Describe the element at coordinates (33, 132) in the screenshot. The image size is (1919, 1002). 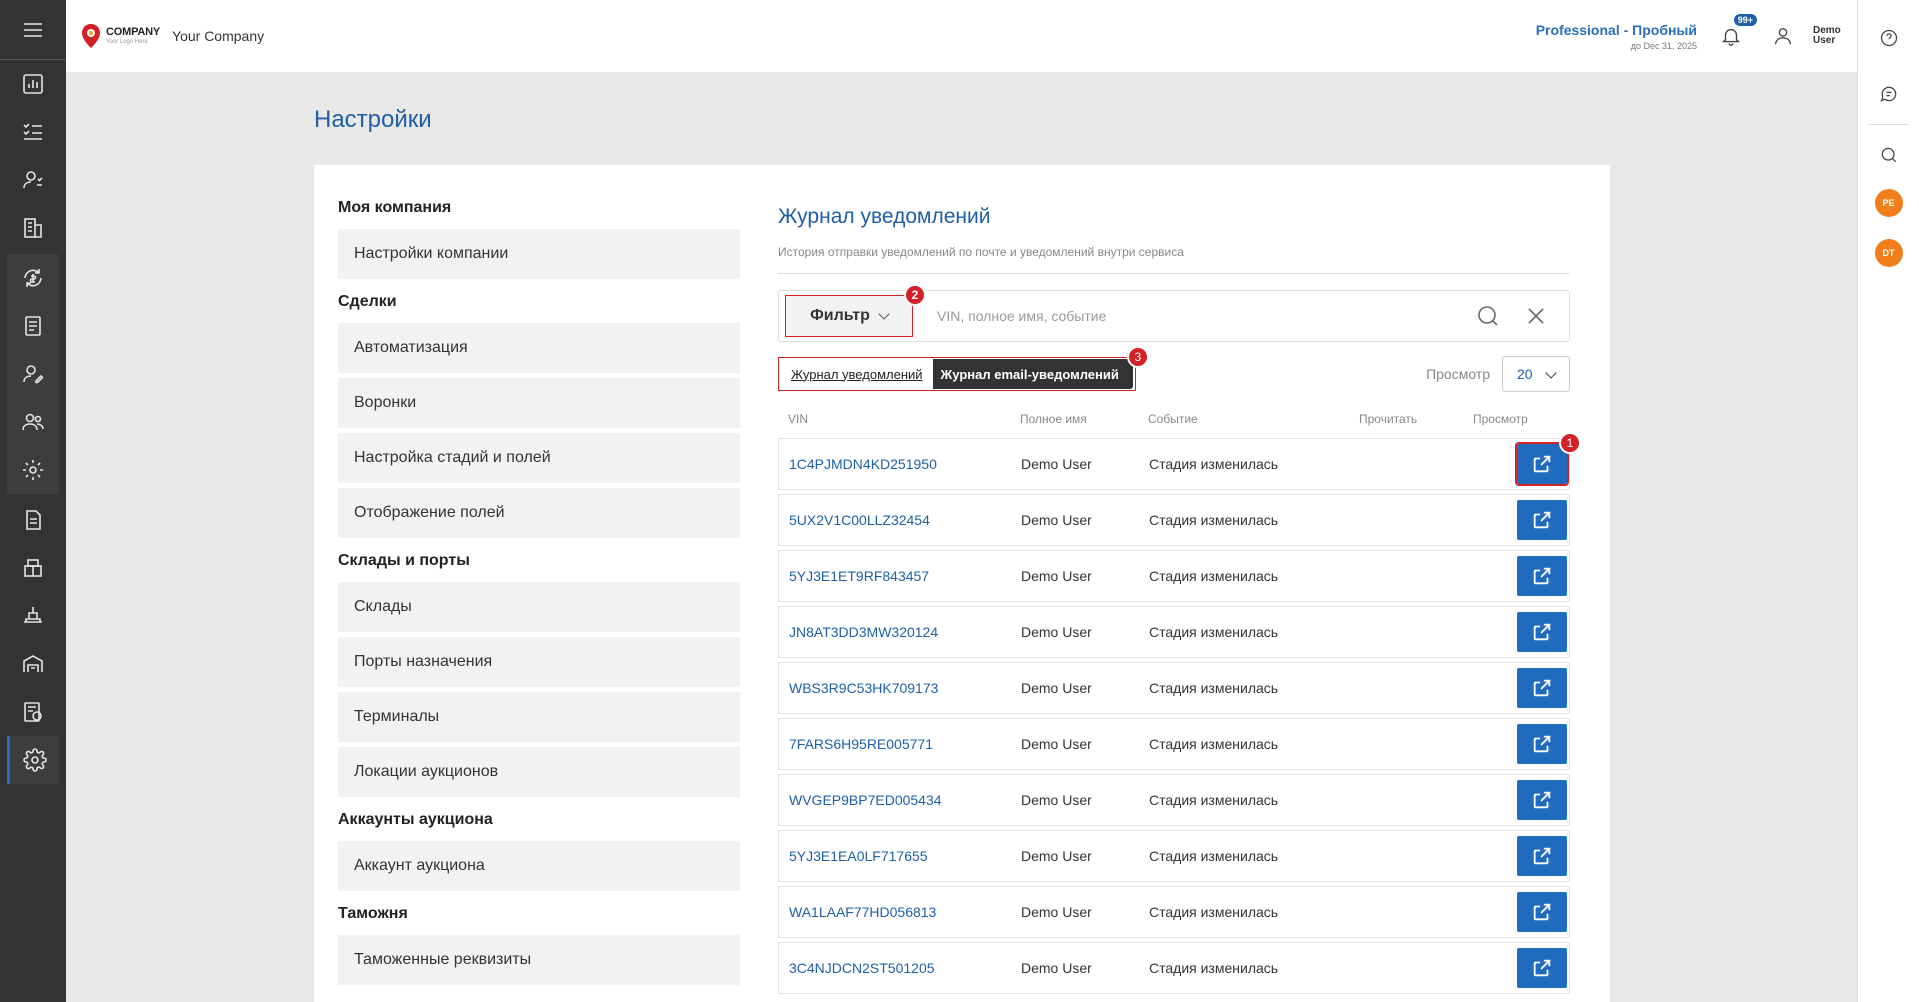
I see `nav-tasks-icon` at that location.